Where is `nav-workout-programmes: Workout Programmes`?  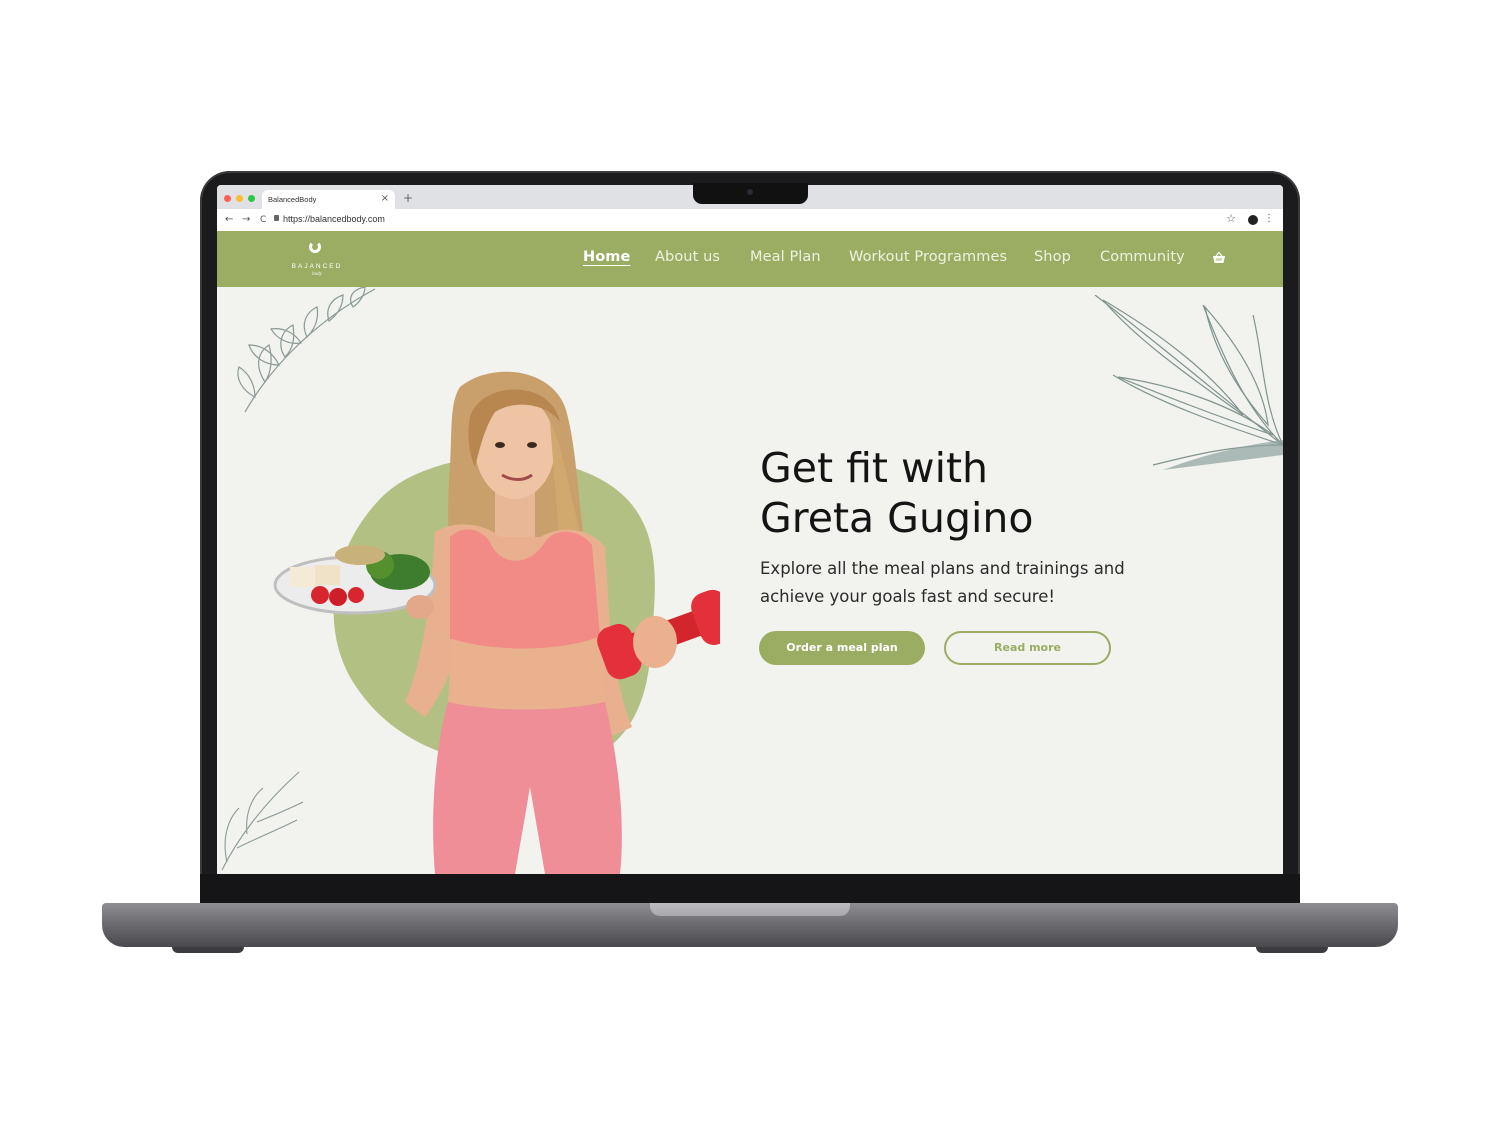 nav-workout-programmes: Workout Programmes is located at coordinates (928, 257).